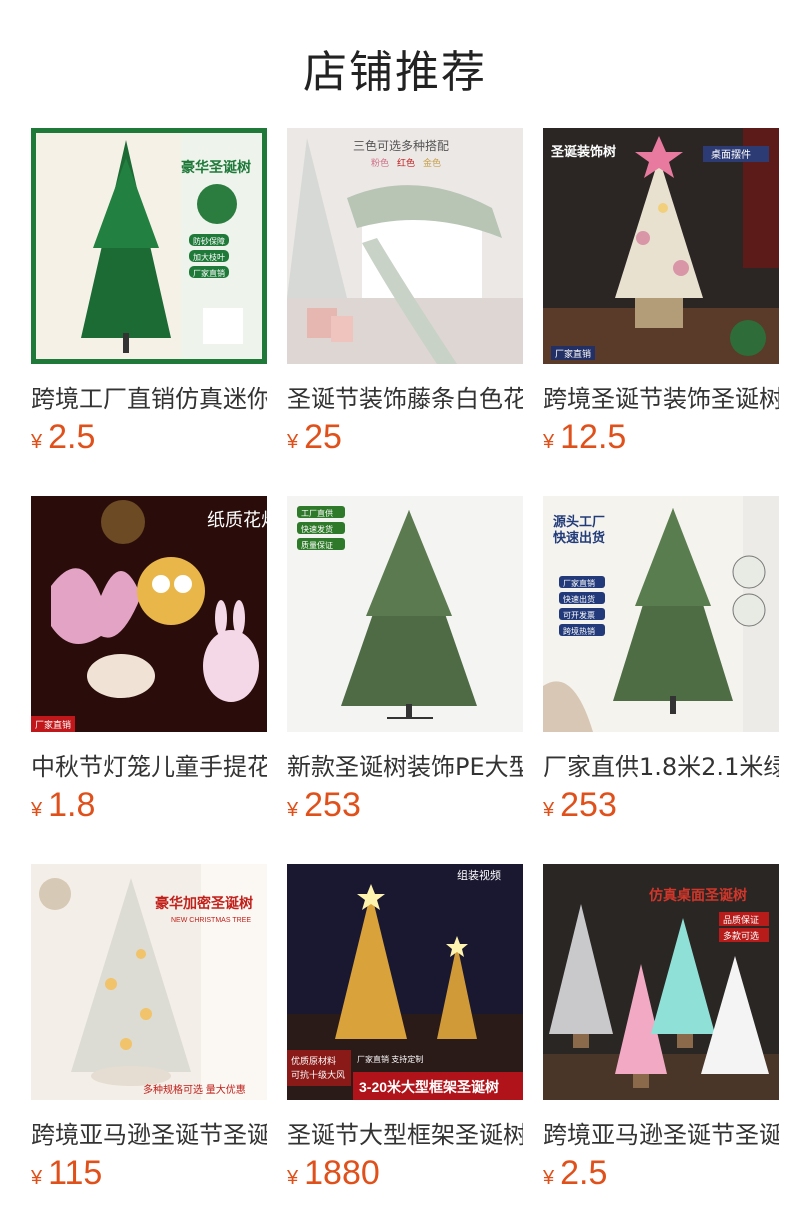  What do you see at coordinates (75, 1173) in the screenshot?
I see `price-value: 115` at bounding box center [75, 1173].